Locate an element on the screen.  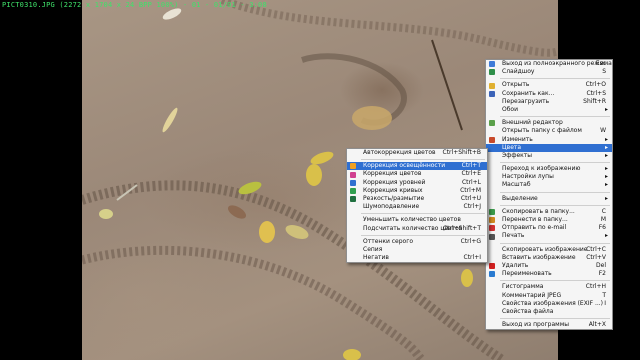
menu-item-shortcut: F6 is located at coordinates (602, 228).